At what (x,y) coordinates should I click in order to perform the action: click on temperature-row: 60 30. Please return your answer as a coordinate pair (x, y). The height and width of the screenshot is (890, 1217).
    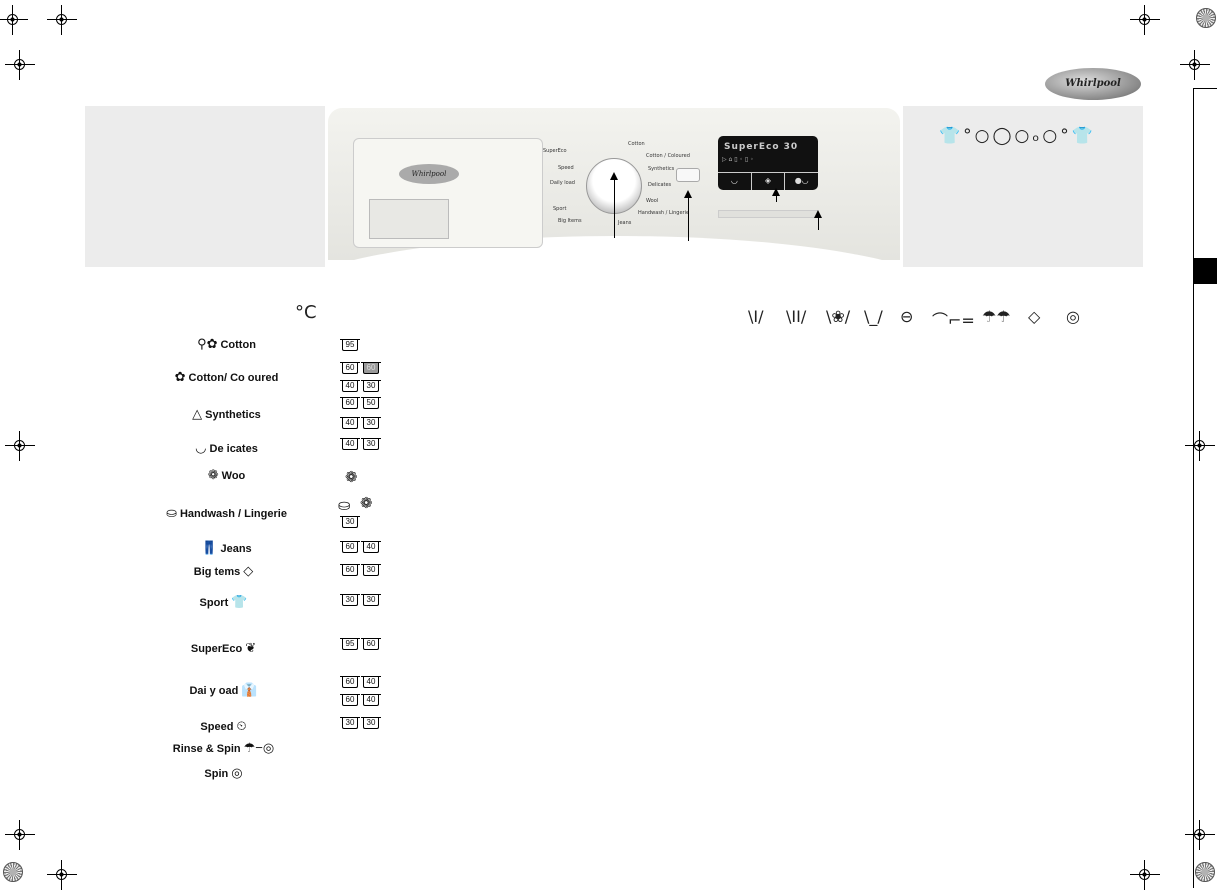
    Looking at the image, I should click on (360, 570).